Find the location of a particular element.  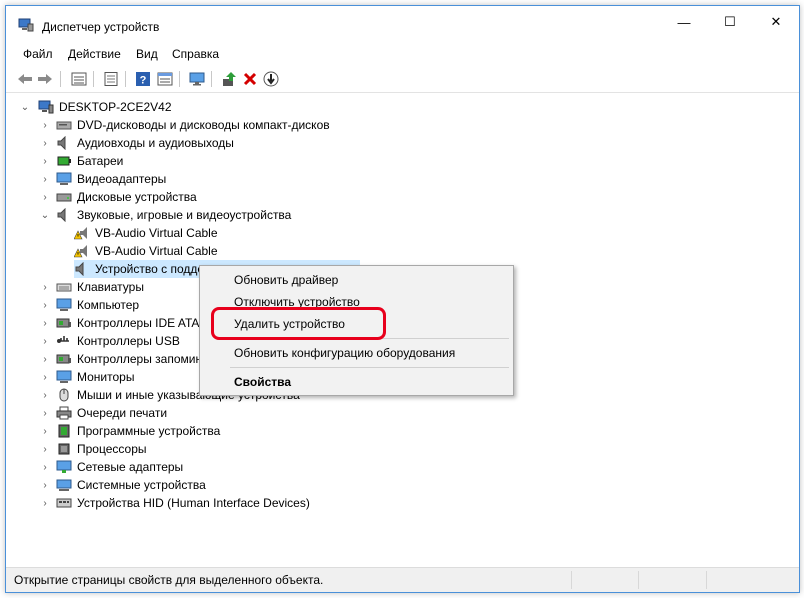

forward-button is located at coordinates (45, 79).